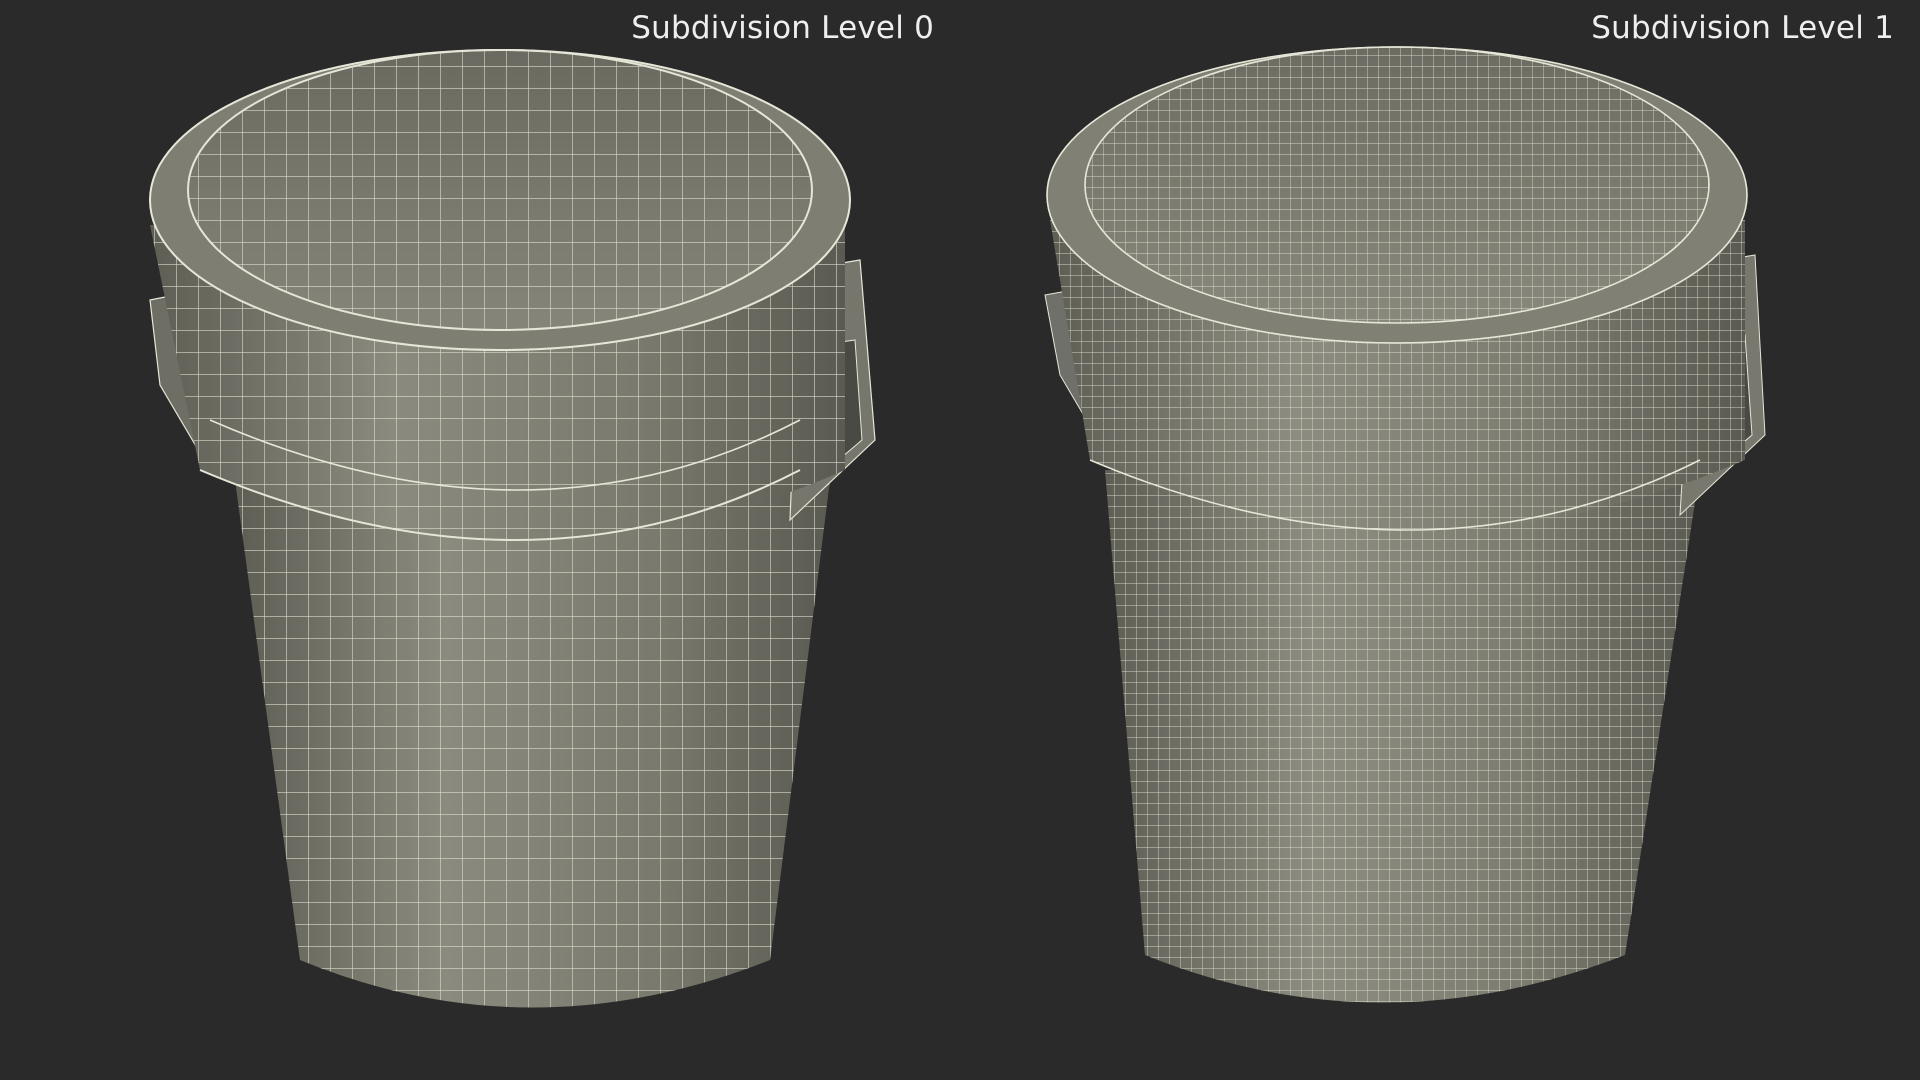  Describe the element at coordinates (1742, 28) in the screenshot. I see `subdivision-level-label: Subdivision Level 1` at that location.